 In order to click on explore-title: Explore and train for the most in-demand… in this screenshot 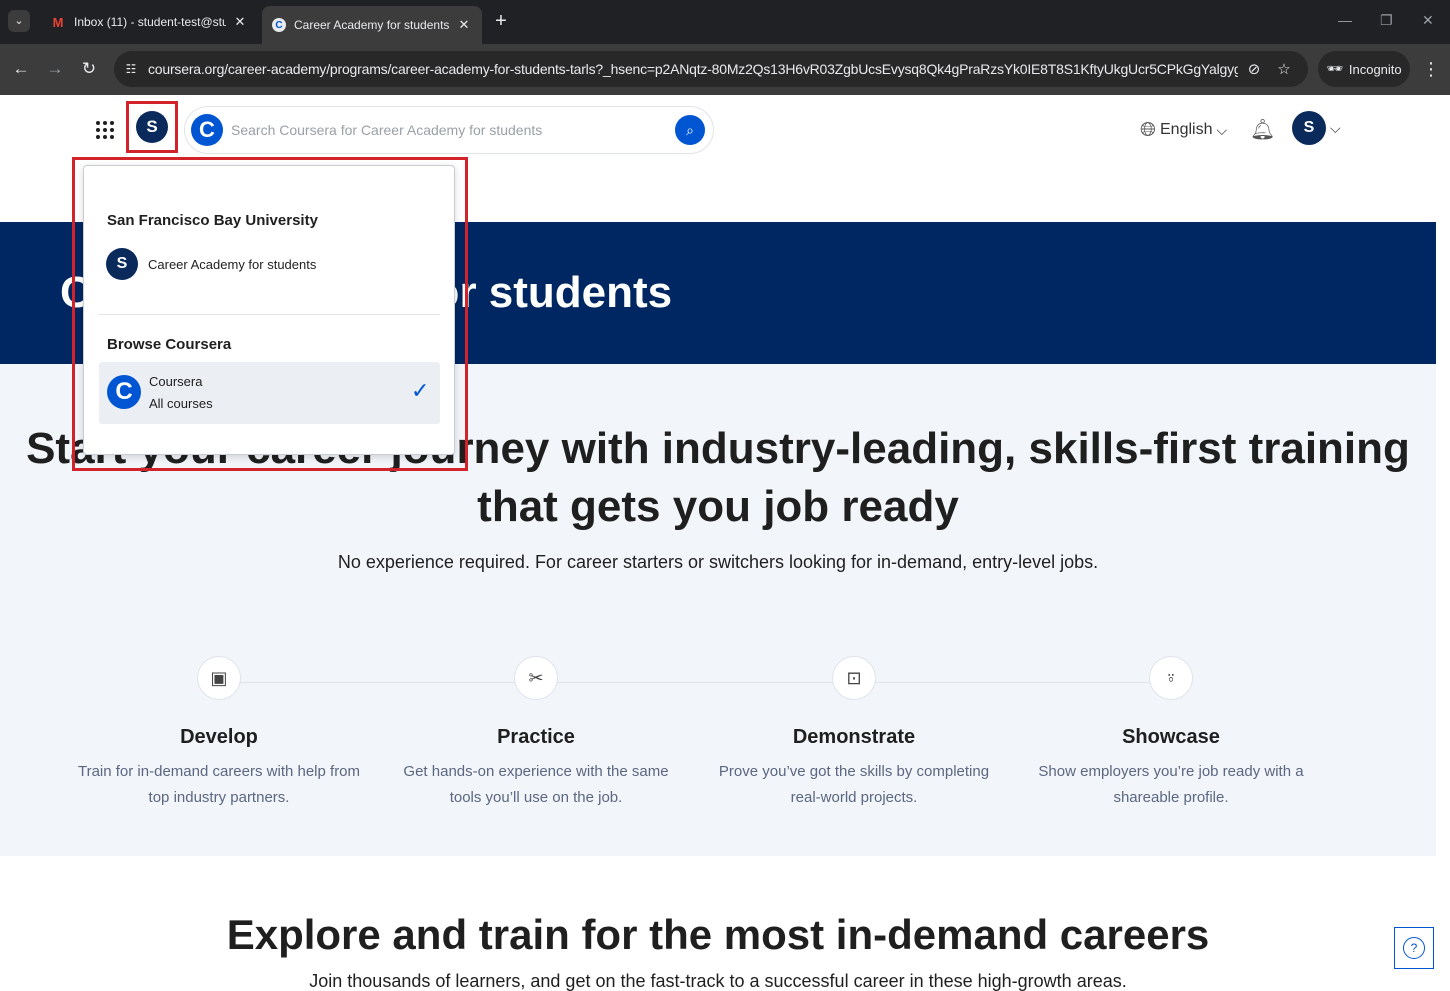, I will do `click(718, 934)`.